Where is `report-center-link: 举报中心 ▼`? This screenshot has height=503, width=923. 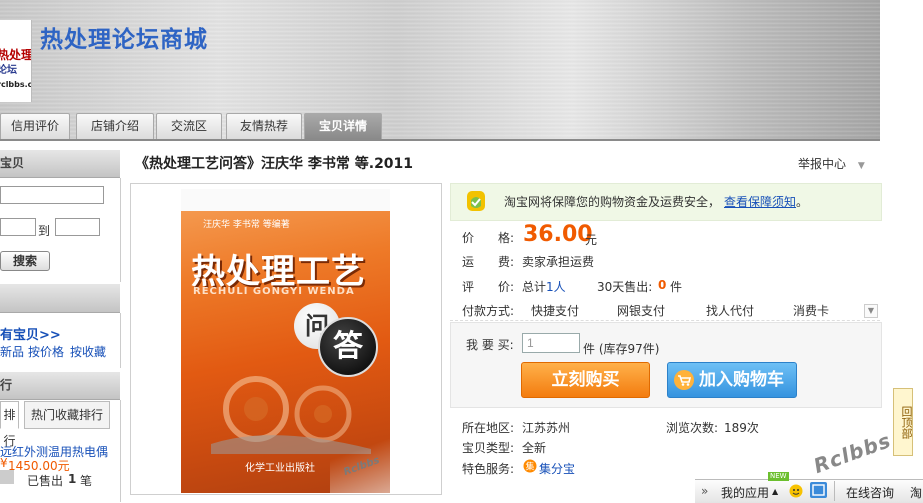 report-center-link: 举报中心 ▼ is located at coordinates (831, 163).